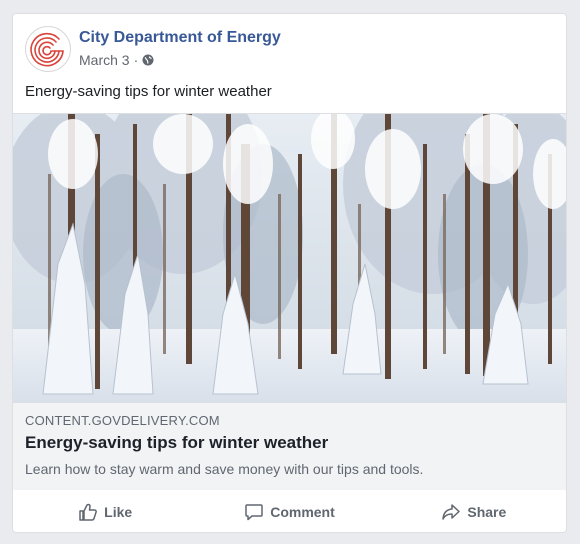 The width and height of the screenshot is (580, 544). What do you see at coordinates (254, 511) in the screenshot?
I see `comment-icon` at bounding box center [254, 511].